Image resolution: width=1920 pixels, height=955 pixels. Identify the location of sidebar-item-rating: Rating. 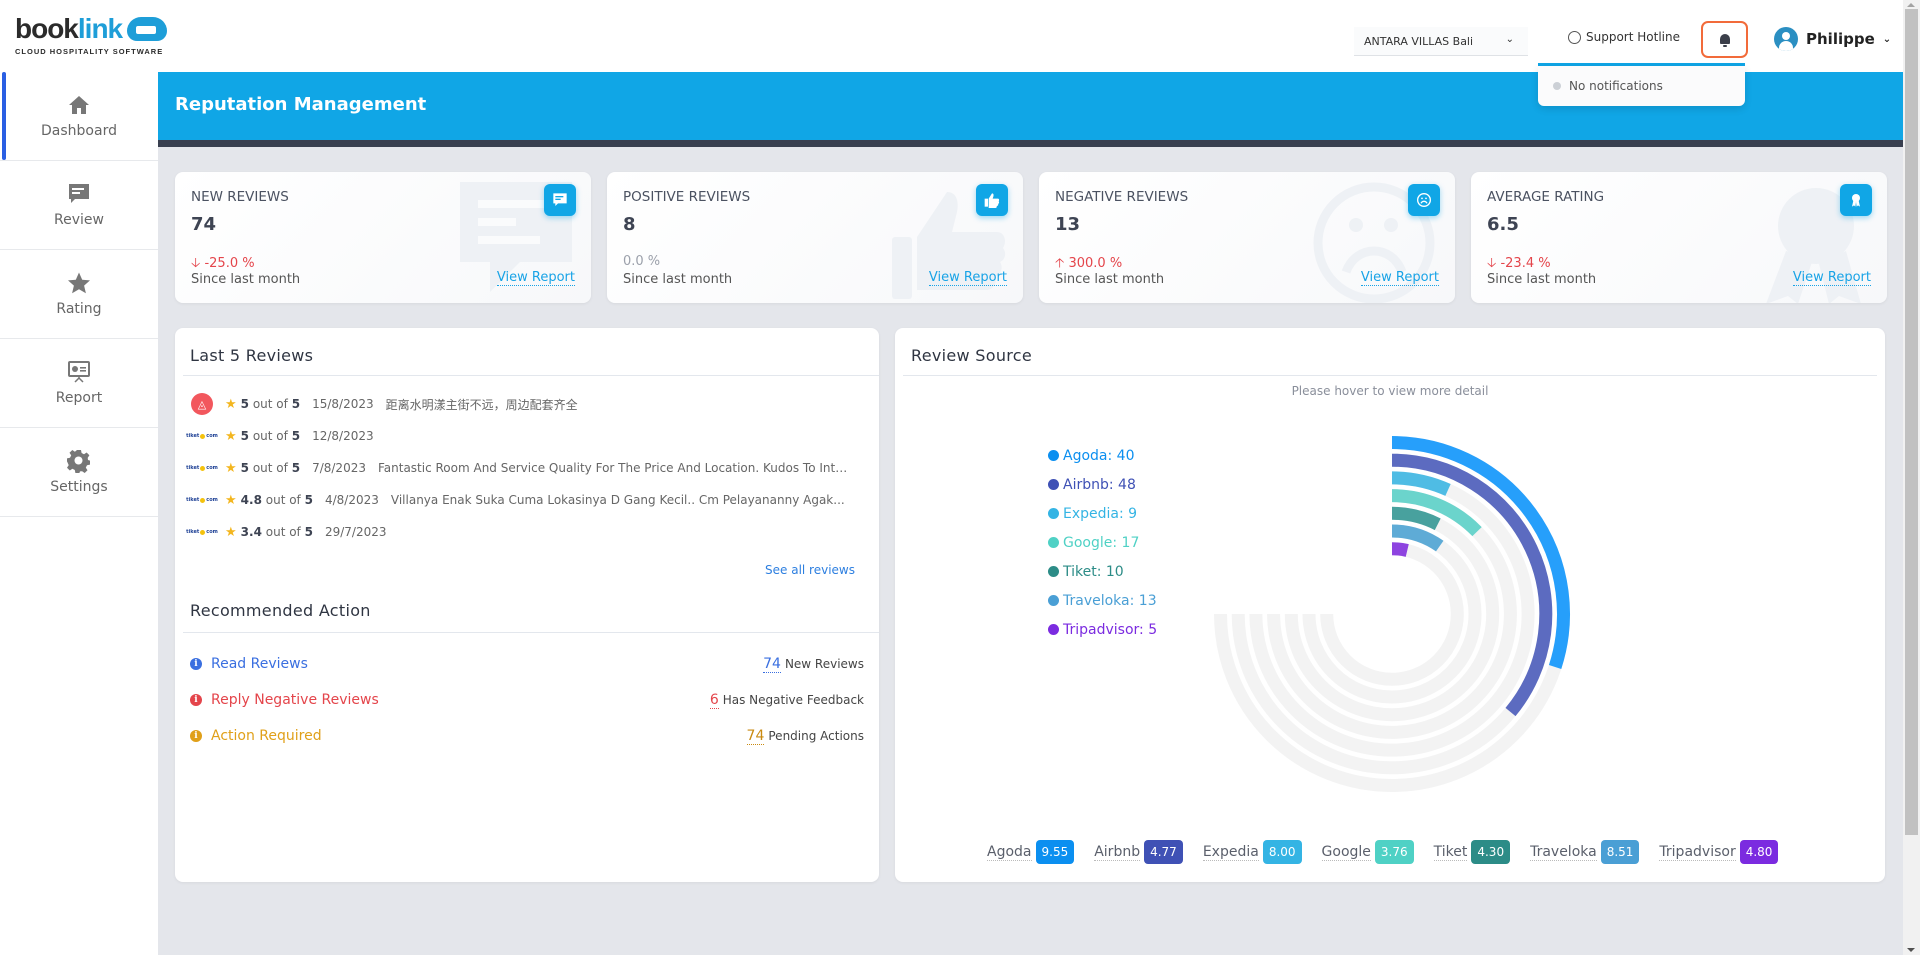
(79, 294).